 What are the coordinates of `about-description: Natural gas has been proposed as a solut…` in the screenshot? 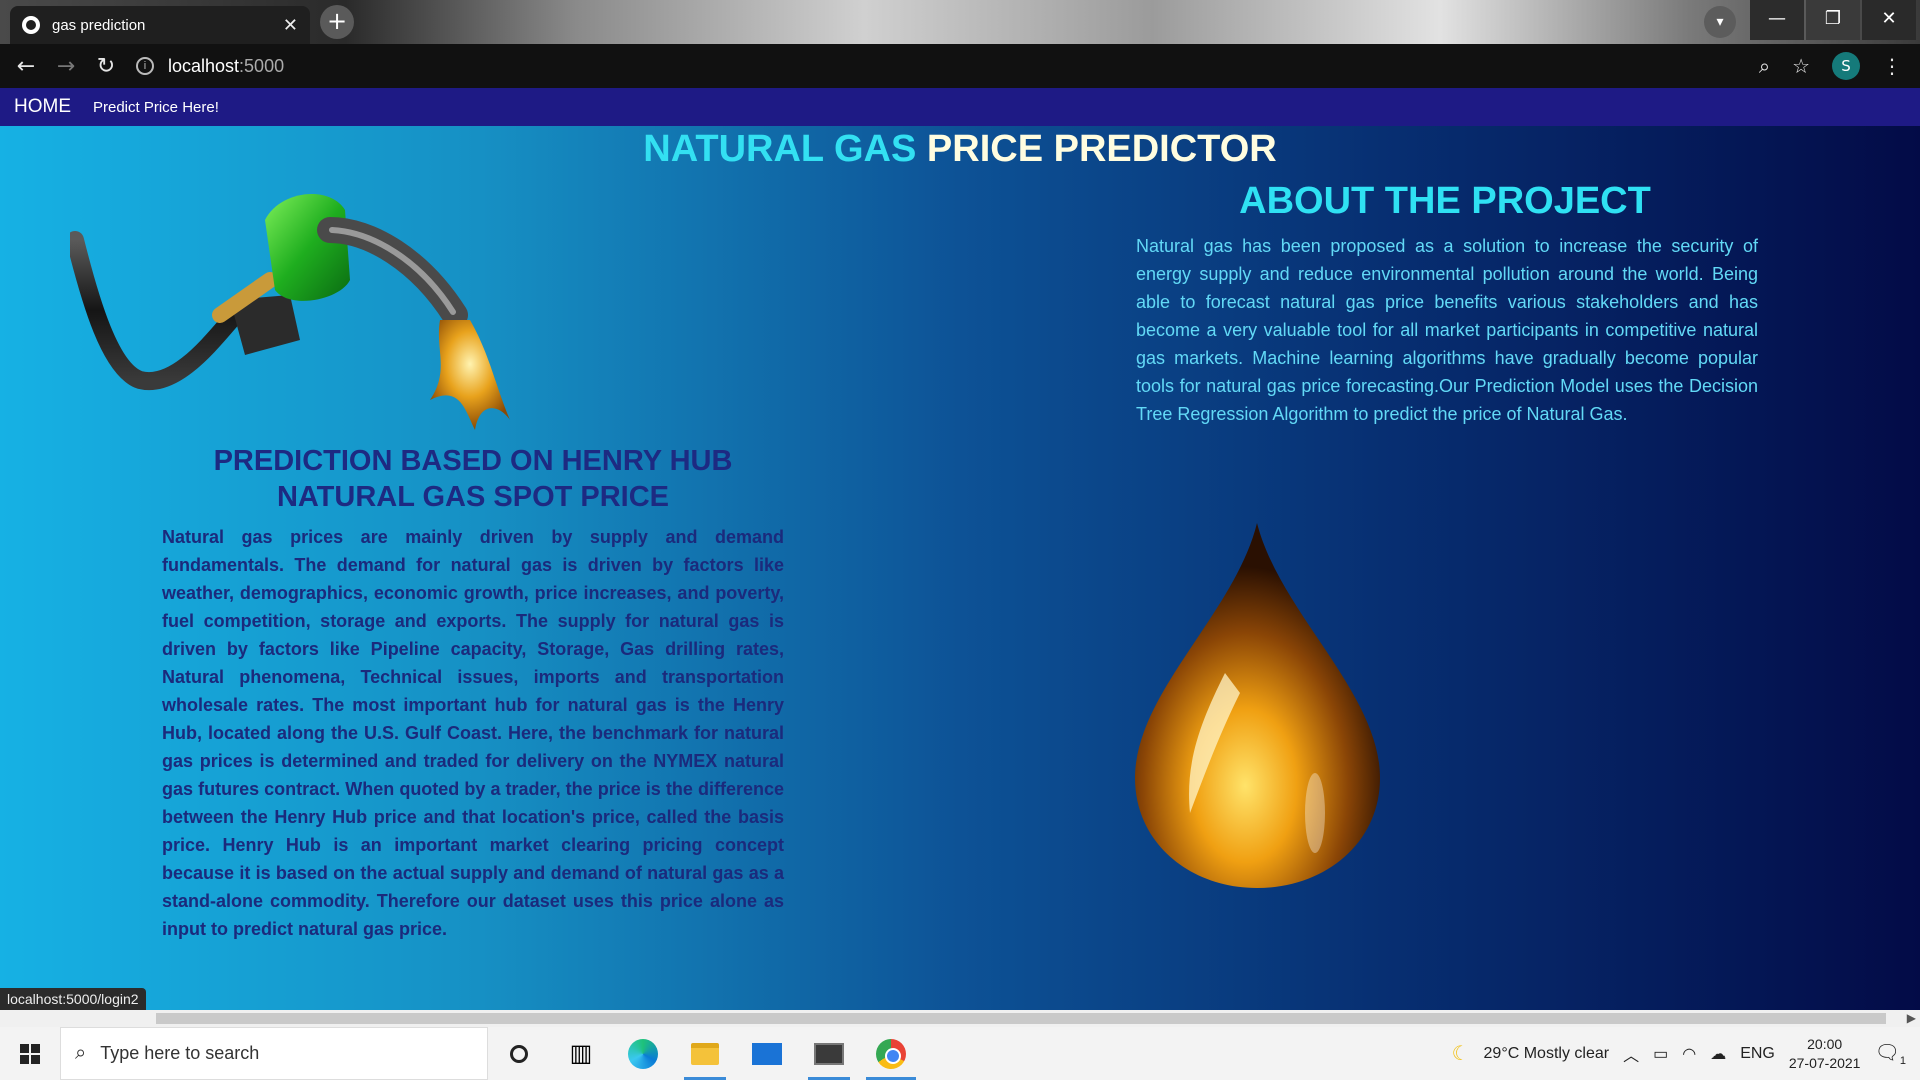 It's located at (1447, 330).